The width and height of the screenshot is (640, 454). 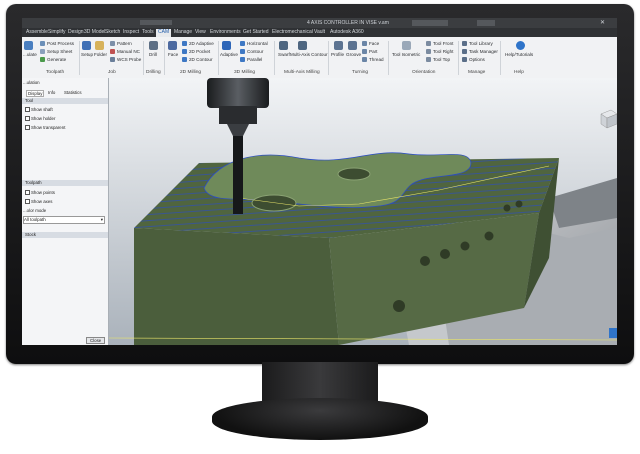 I want to click on pattern-button: Pattern, so click(x=124, y=43).